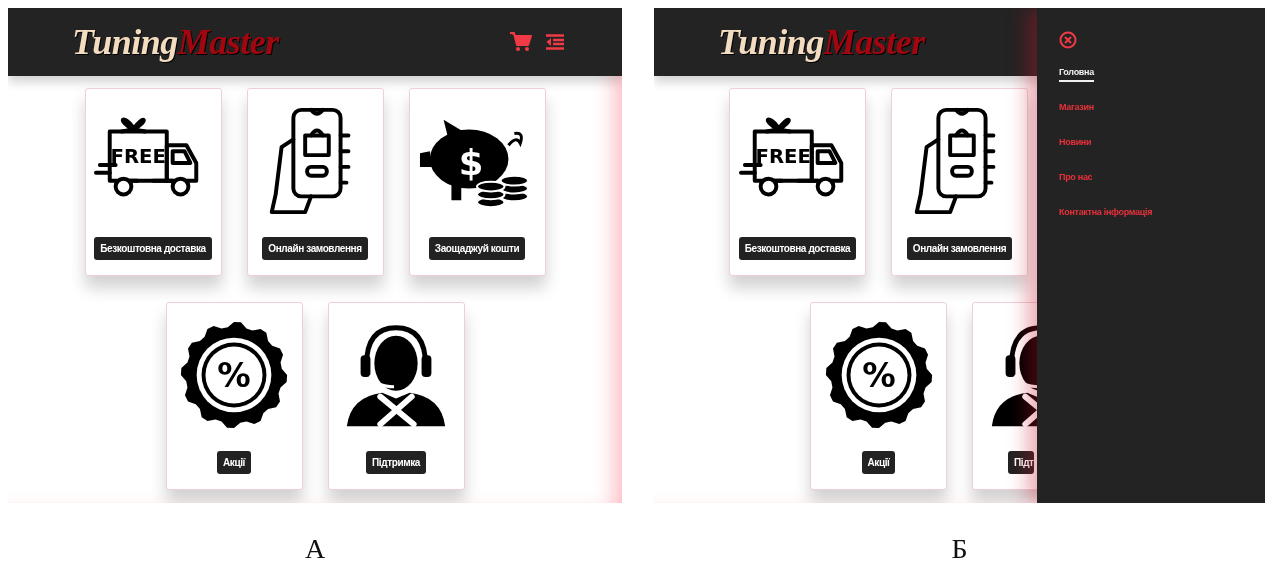 This screenshot has width=1269, height=570. I want to click on cart-icon, so click(521, 42).